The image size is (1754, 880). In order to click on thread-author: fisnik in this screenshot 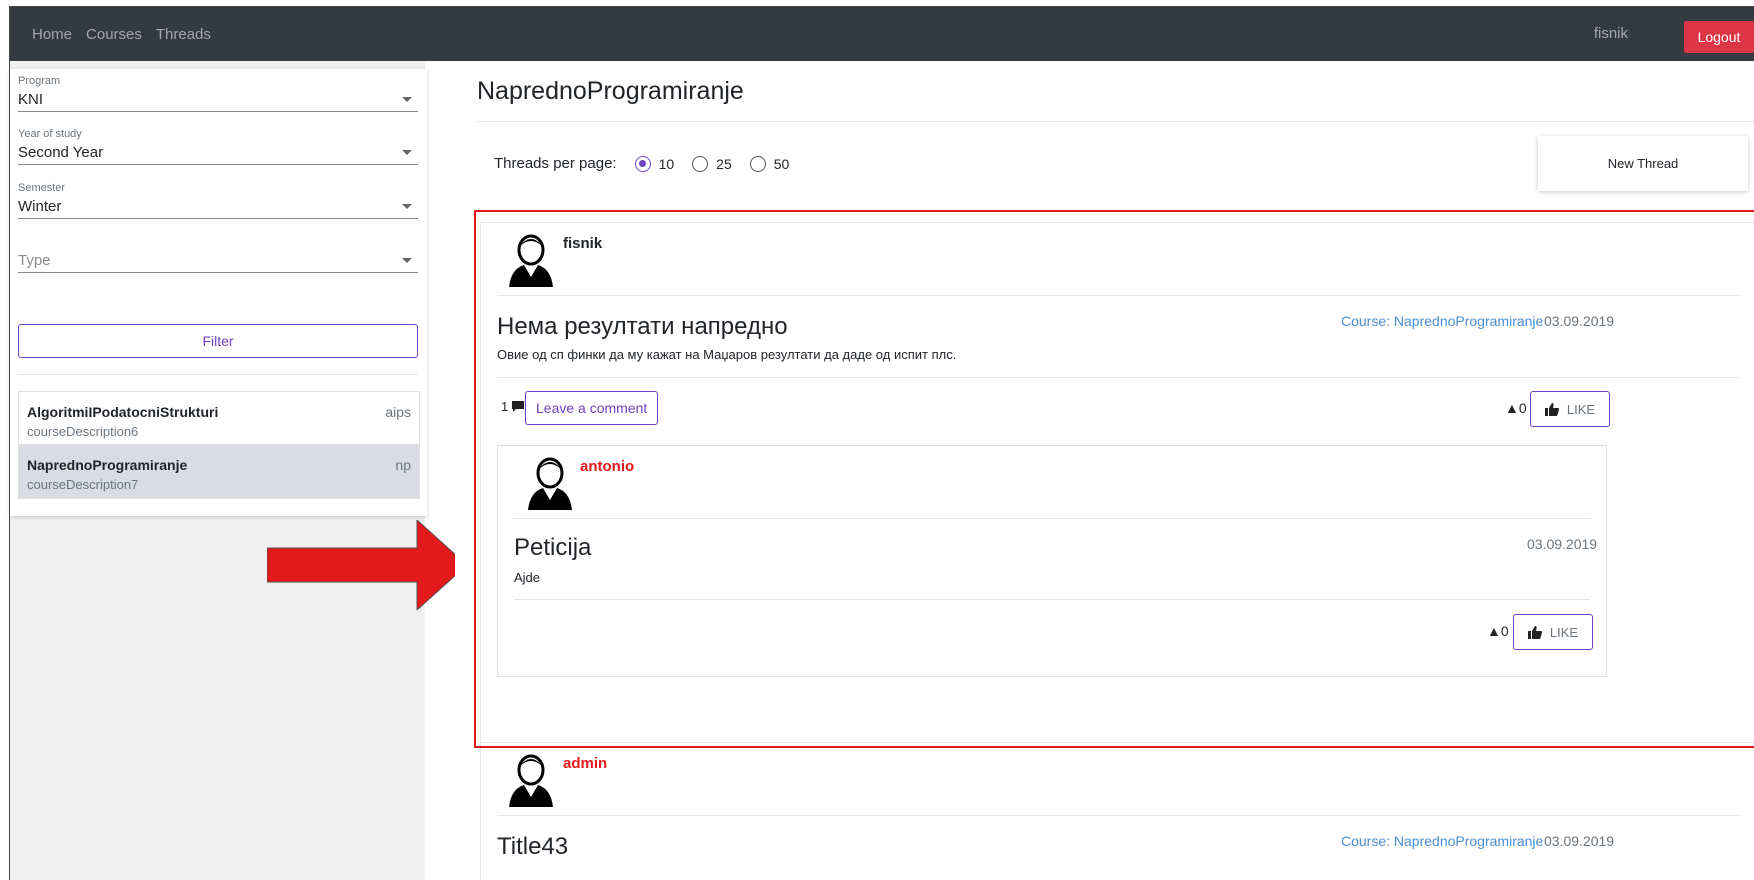, I will do `click(582, 243)`.